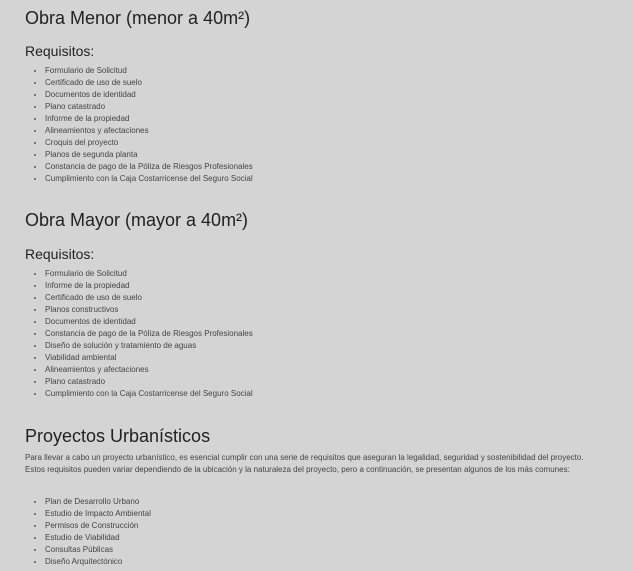 Image resolution: width=633 pixels, height=571 pixels. What do you see at coordinates (143, 358) in the screenshot?
I see `list-item: Viabilidad ambiental` at bounding box center [143, 358].